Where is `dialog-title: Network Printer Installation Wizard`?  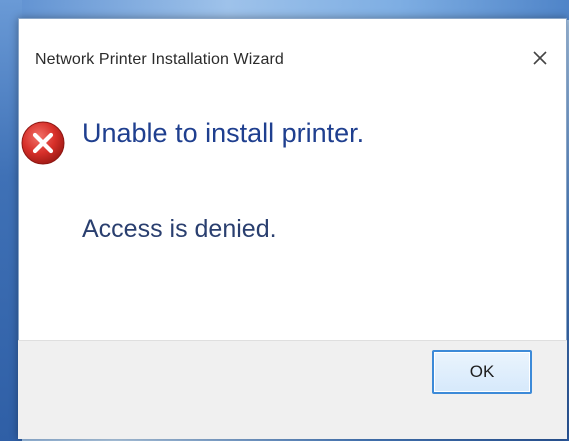
dialog-title: Network Printer Installation Wizard is located at coordinates (159, 59).